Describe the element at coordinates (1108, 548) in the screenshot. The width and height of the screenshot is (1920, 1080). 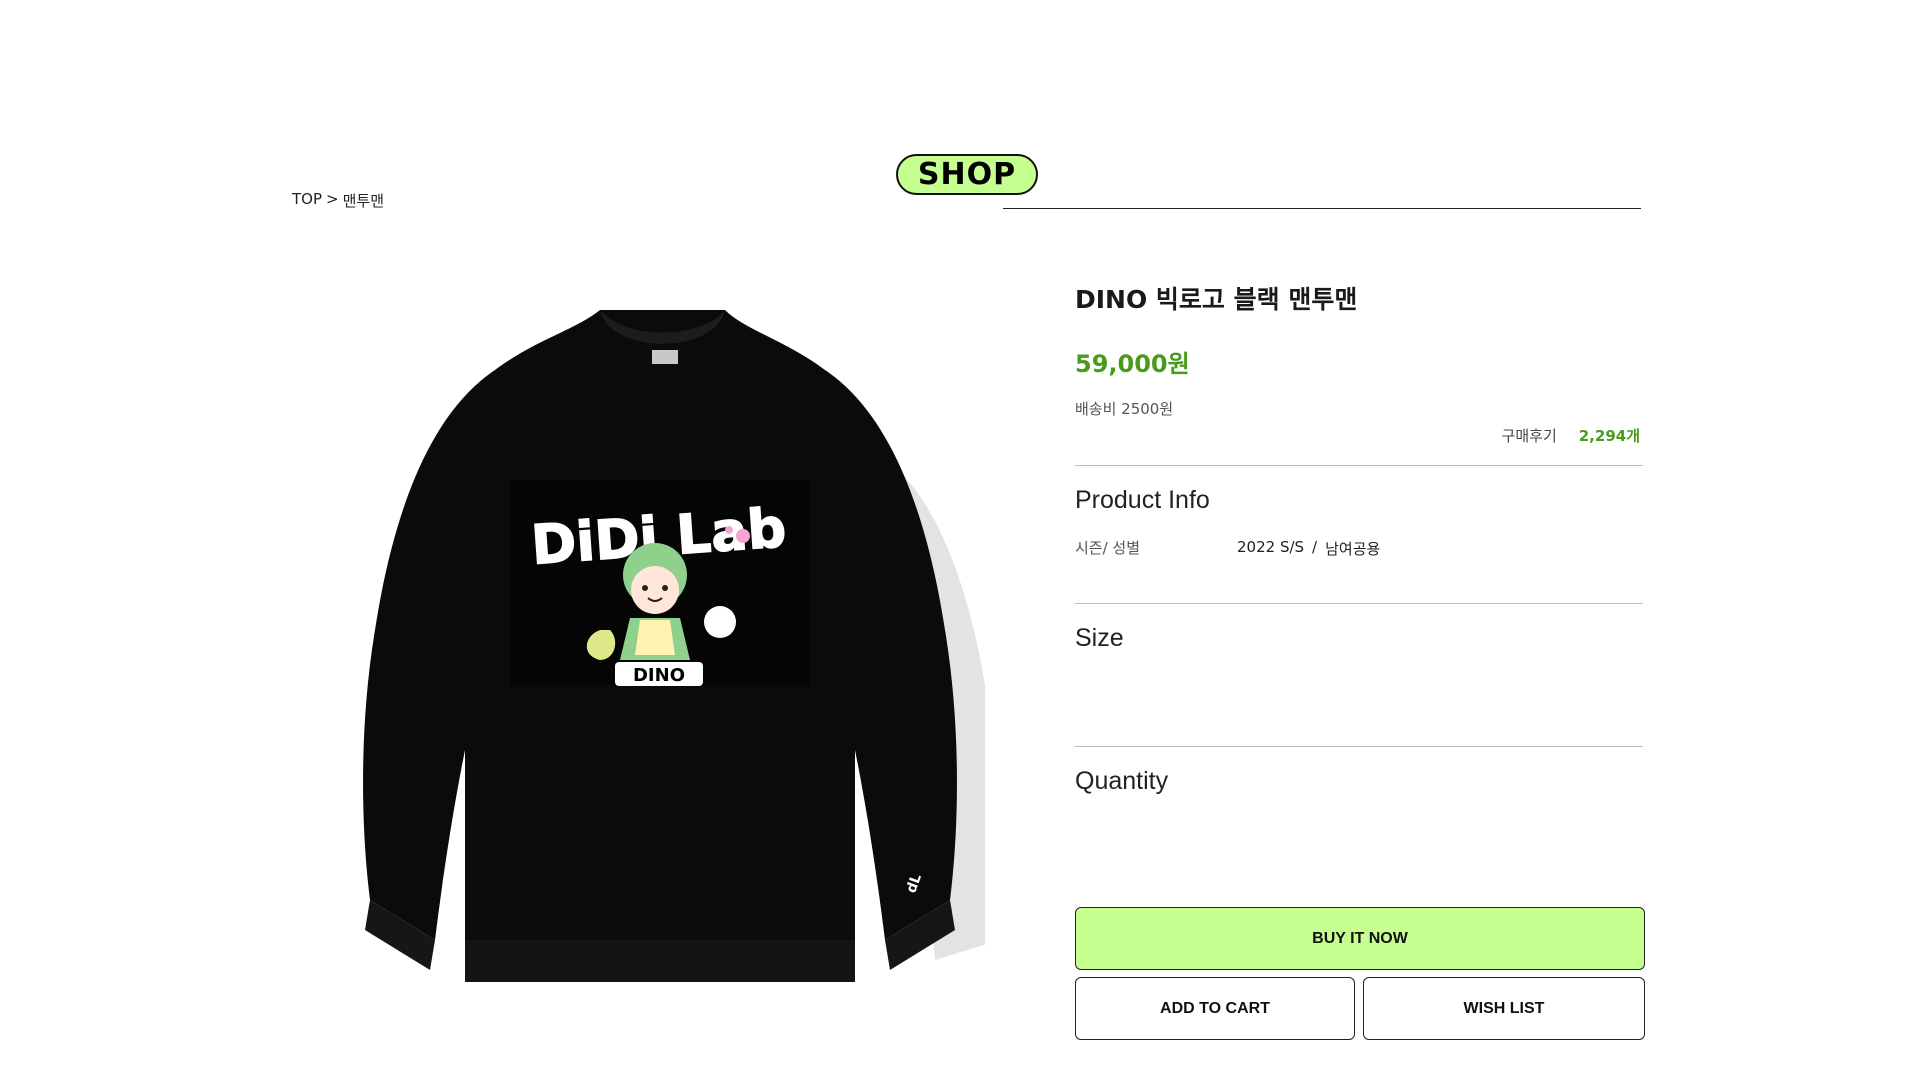
I see `spec-label: 시즌/ 성별` at that location.